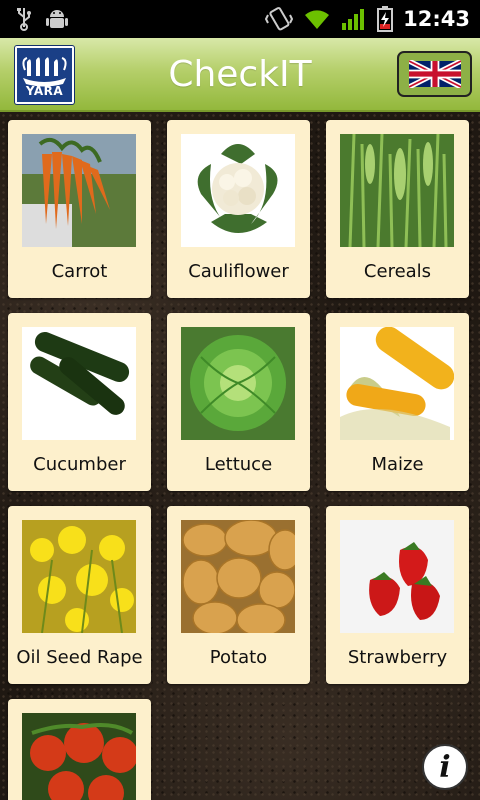 The image size is (480, 800). What do you see at coordinates (397, 657) in the screenshot?
I see `crop-label: Strawberry` at bounding box center [397, 657].